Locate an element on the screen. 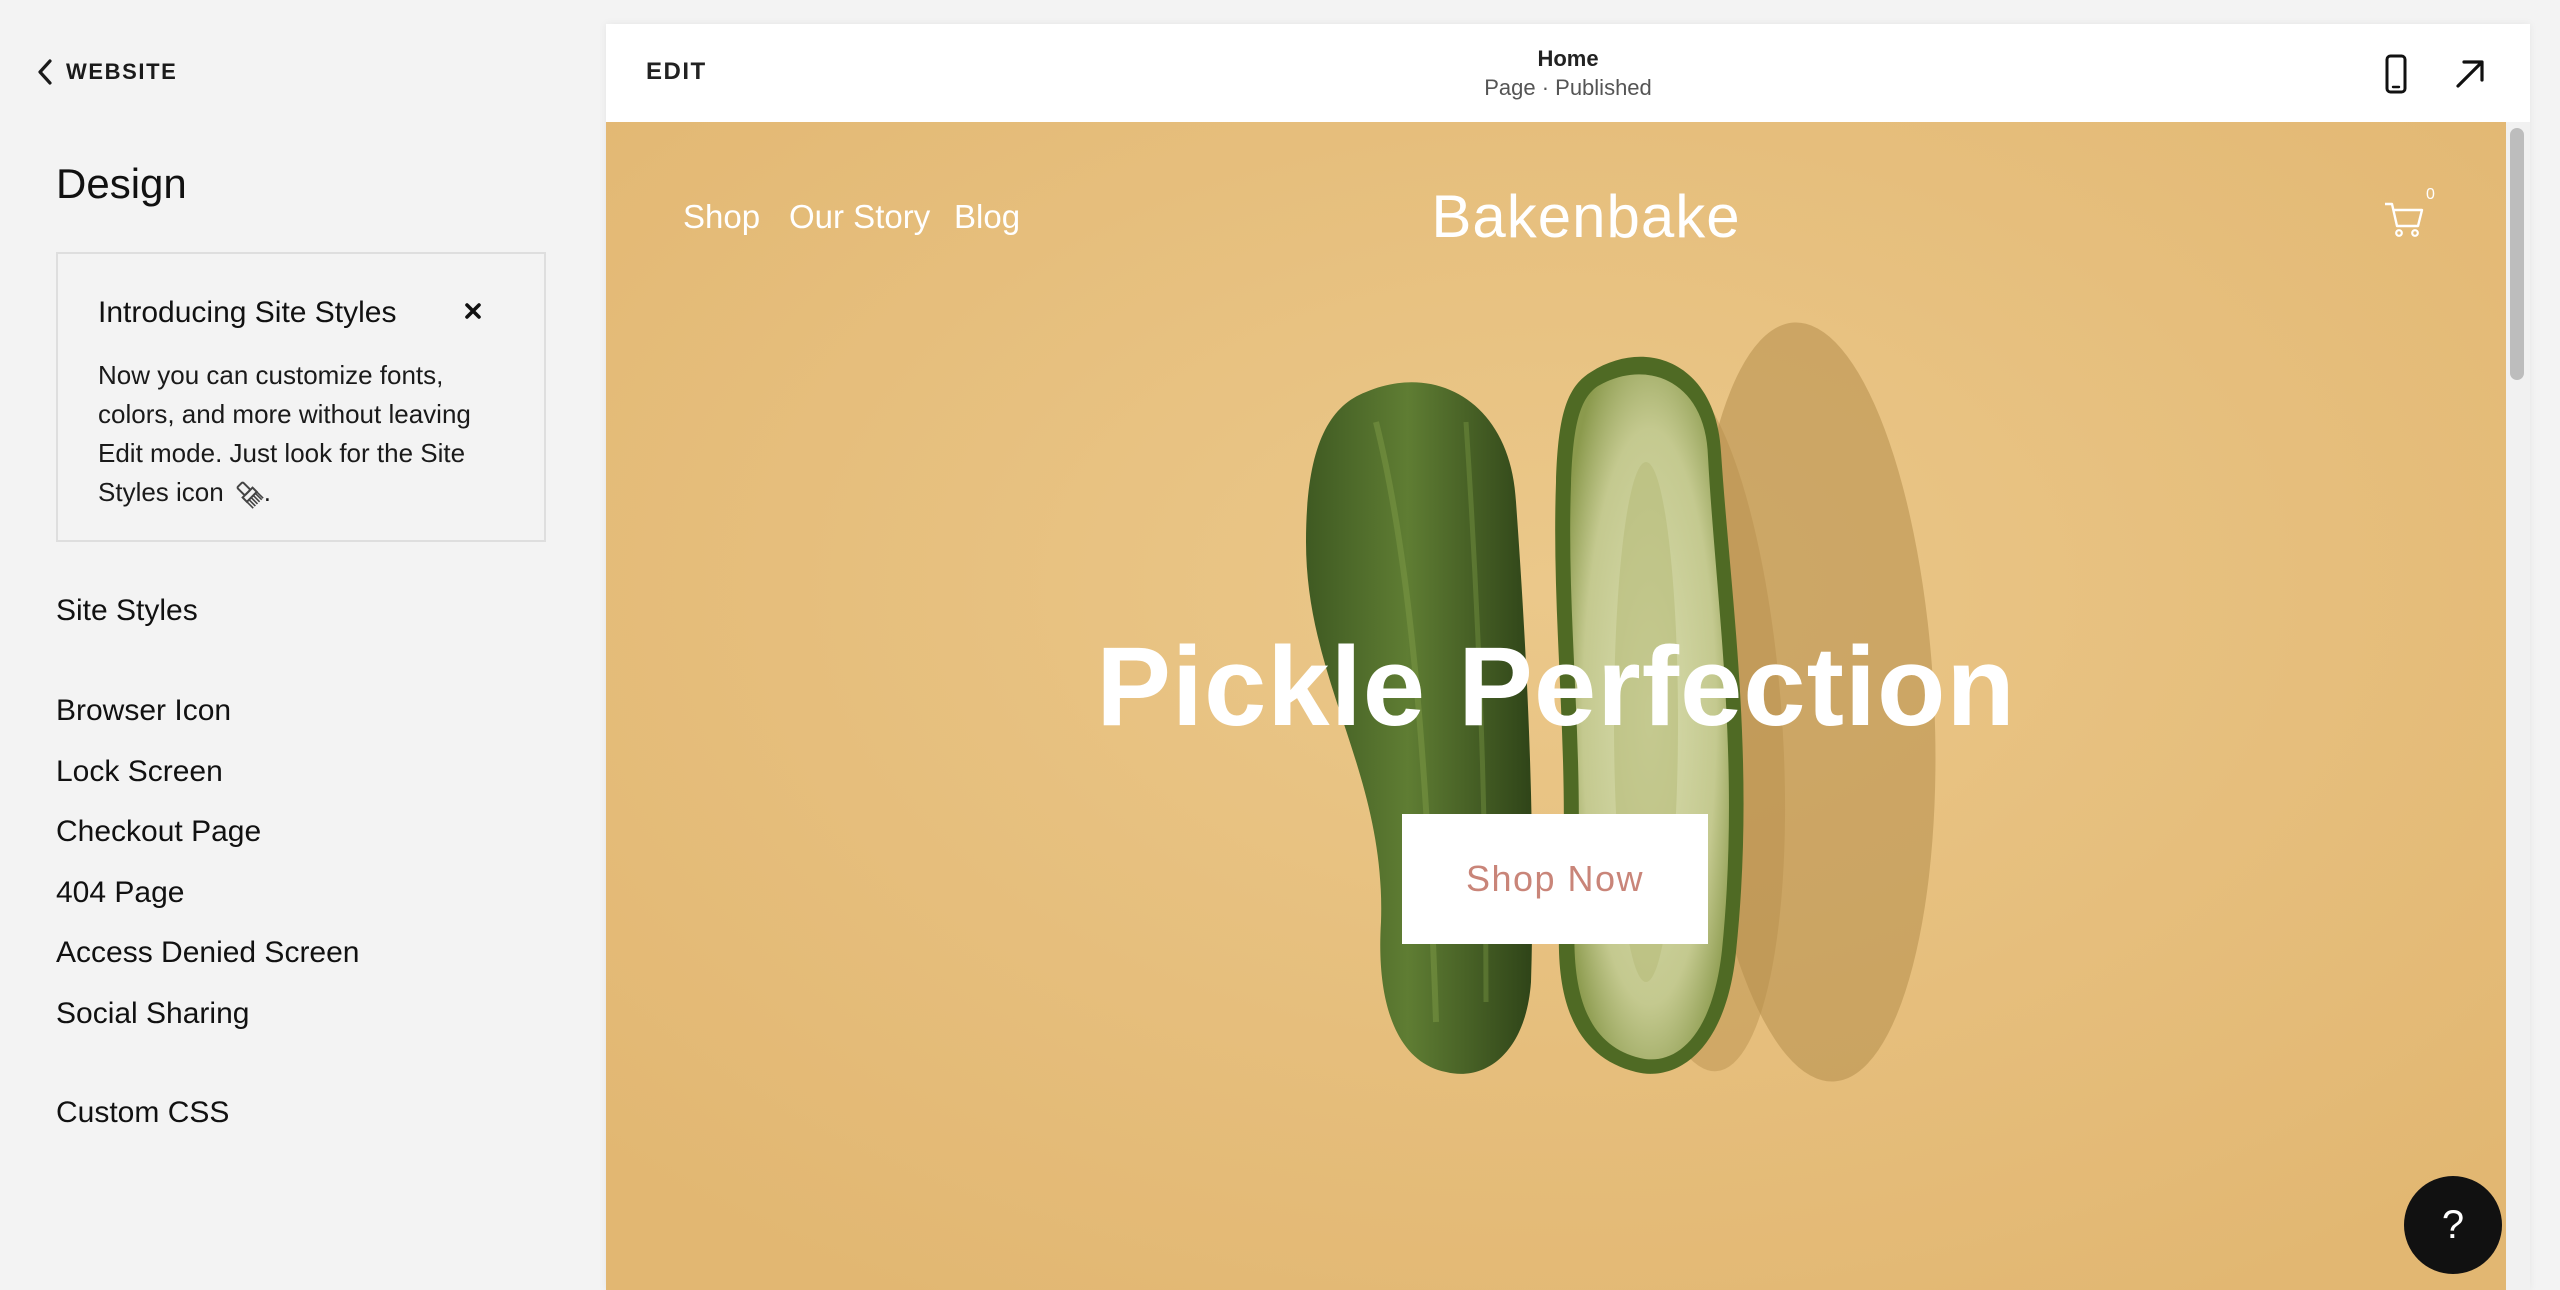  page-info: Home Page · Published is located at coordinates (1568, 73).